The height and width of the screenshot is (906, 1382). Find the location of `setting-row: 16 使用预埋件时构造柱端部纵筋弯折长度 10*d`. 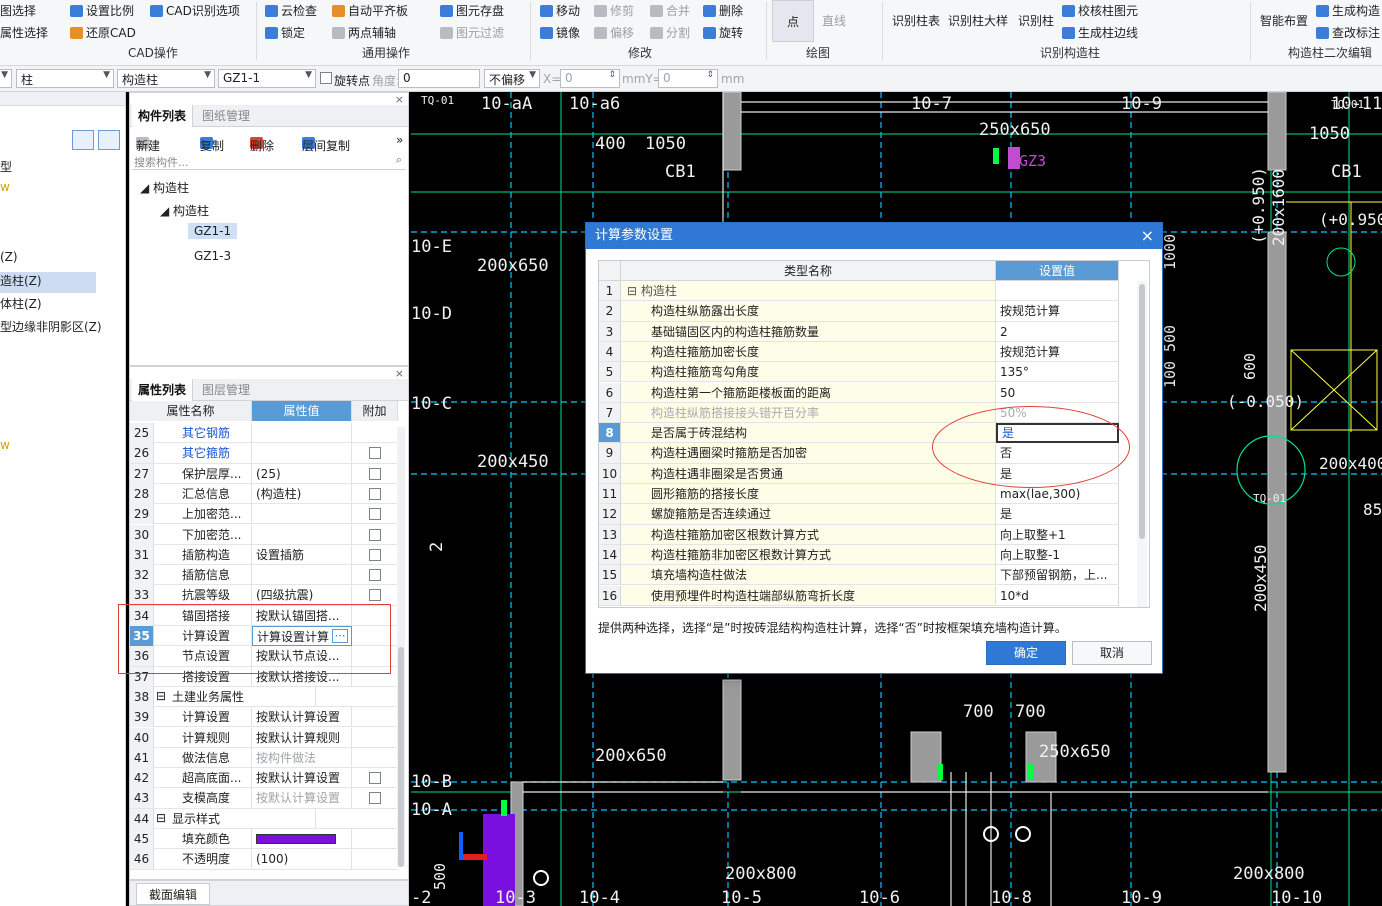

setting-row: 16 使用预埋件时构造柱端部纵筋弯折长度 10*d is located at coordinates (859, 595).